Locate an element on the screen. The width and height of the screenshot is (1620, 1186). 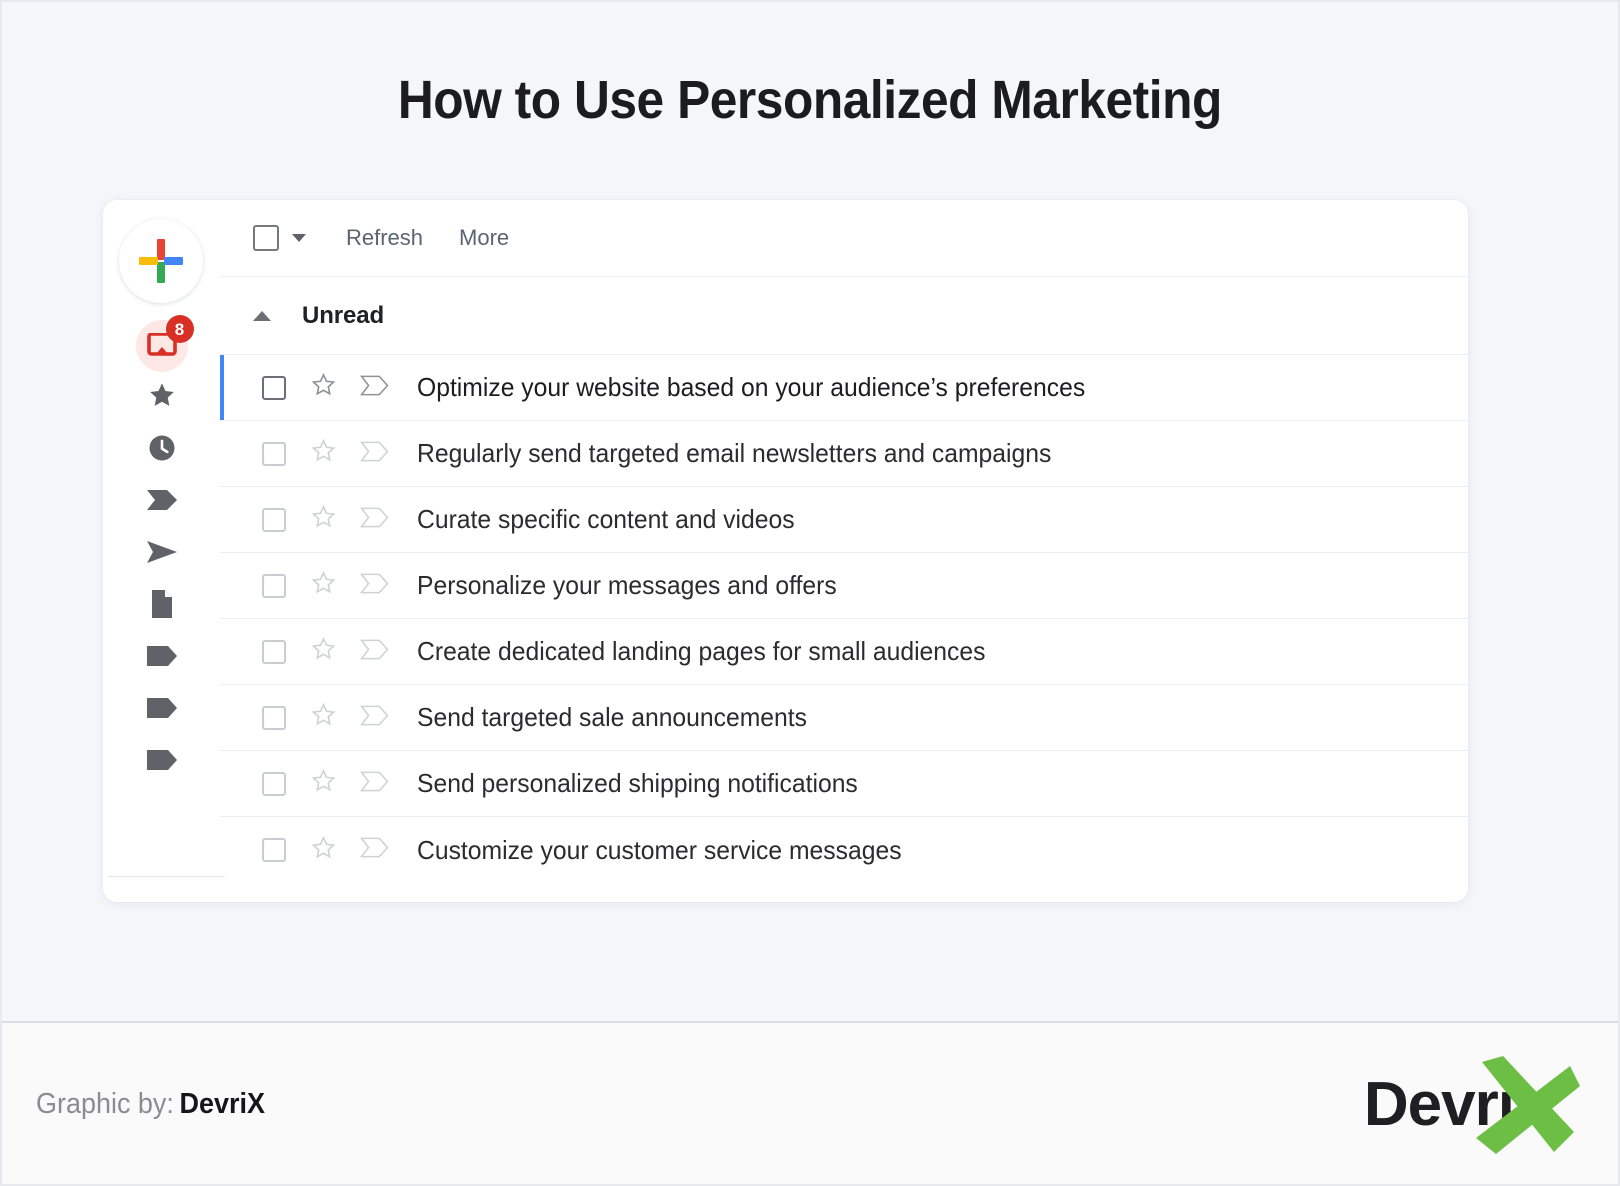
devrix-logo: Devri is located at coordinates (1444, 1105).